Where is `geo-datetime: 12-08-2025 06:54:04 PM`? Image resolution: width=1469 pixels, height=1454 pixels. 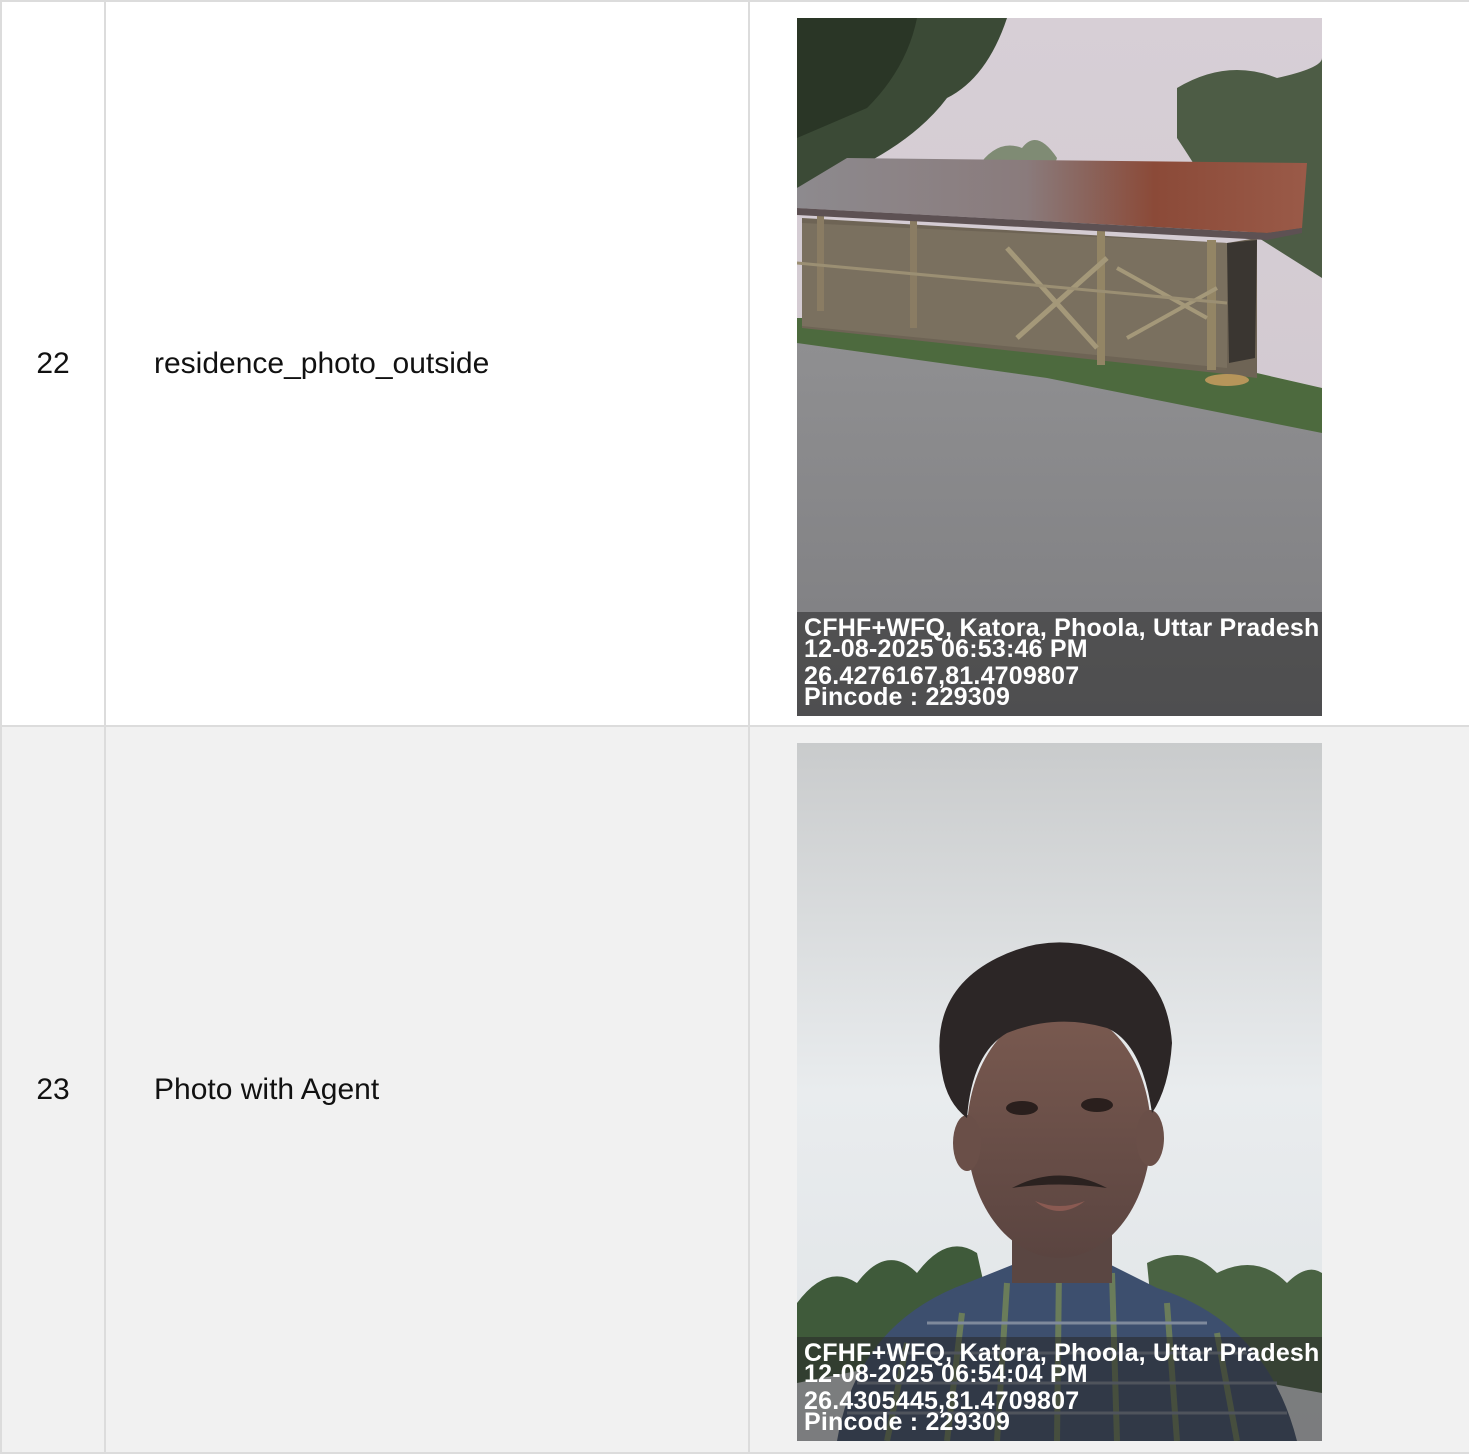 geo-datetime: 12-08-2025 06:54:04 PM is located at coordinates (946, 1374).